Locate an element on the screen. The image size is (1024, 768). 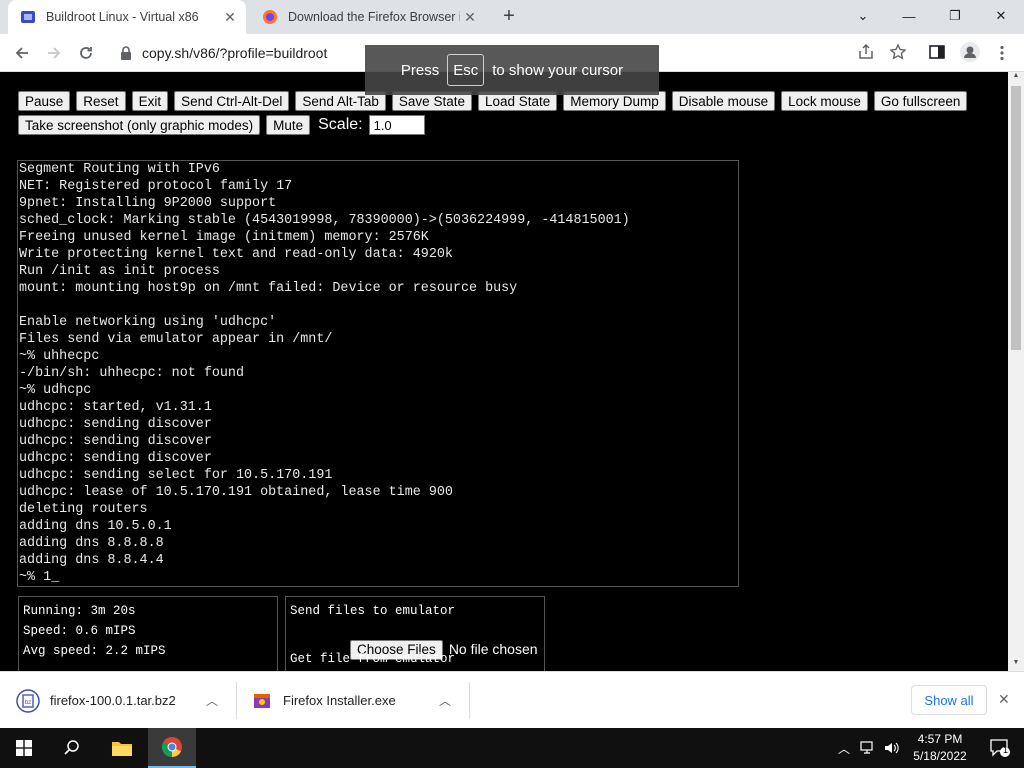
back-button is located at coordinates (22, 53).